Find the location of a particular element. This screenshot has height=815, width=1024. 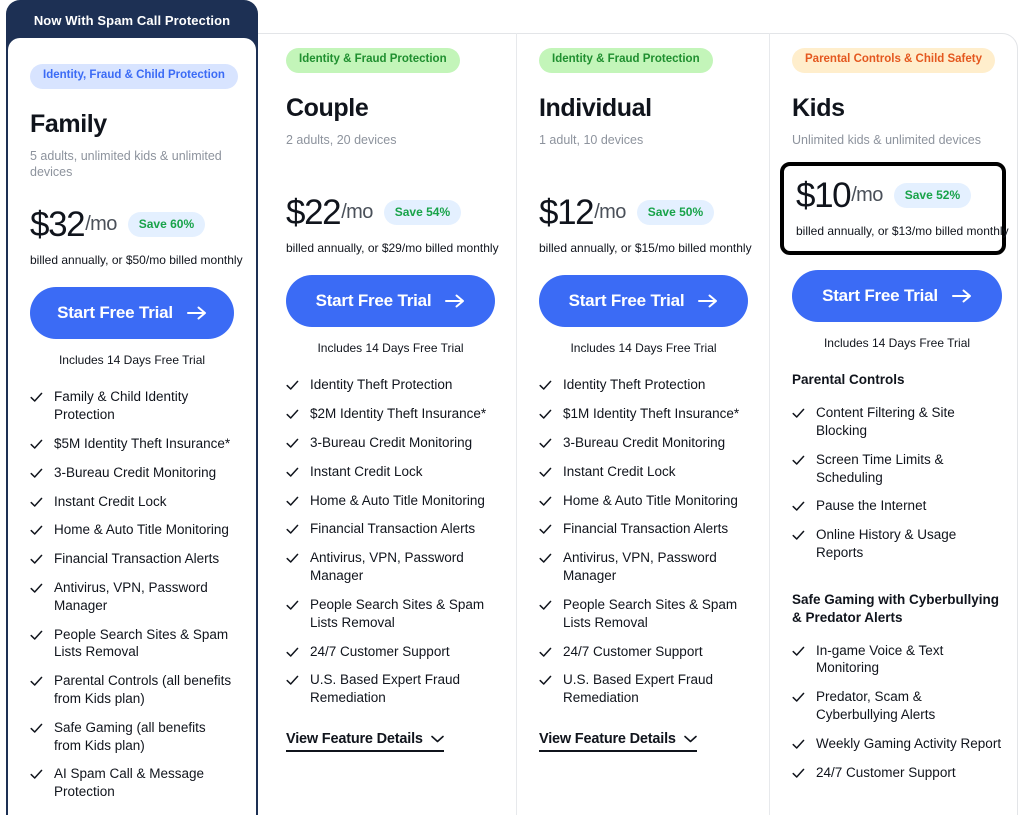

plan-badge-couple: Identity & Fraud Protection is located at coordinates (373, 60).